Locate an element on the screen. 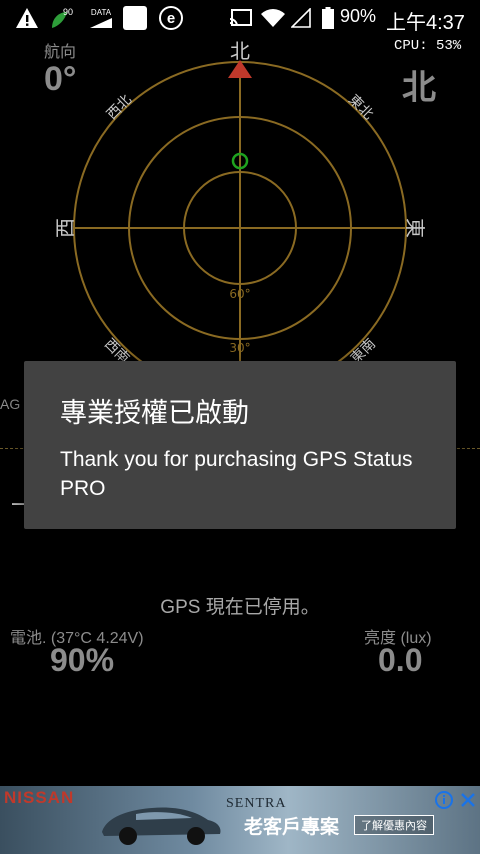 The width and height of the screenshot is (480, 854). data-label: DATA is located at coordinates (101, 12).